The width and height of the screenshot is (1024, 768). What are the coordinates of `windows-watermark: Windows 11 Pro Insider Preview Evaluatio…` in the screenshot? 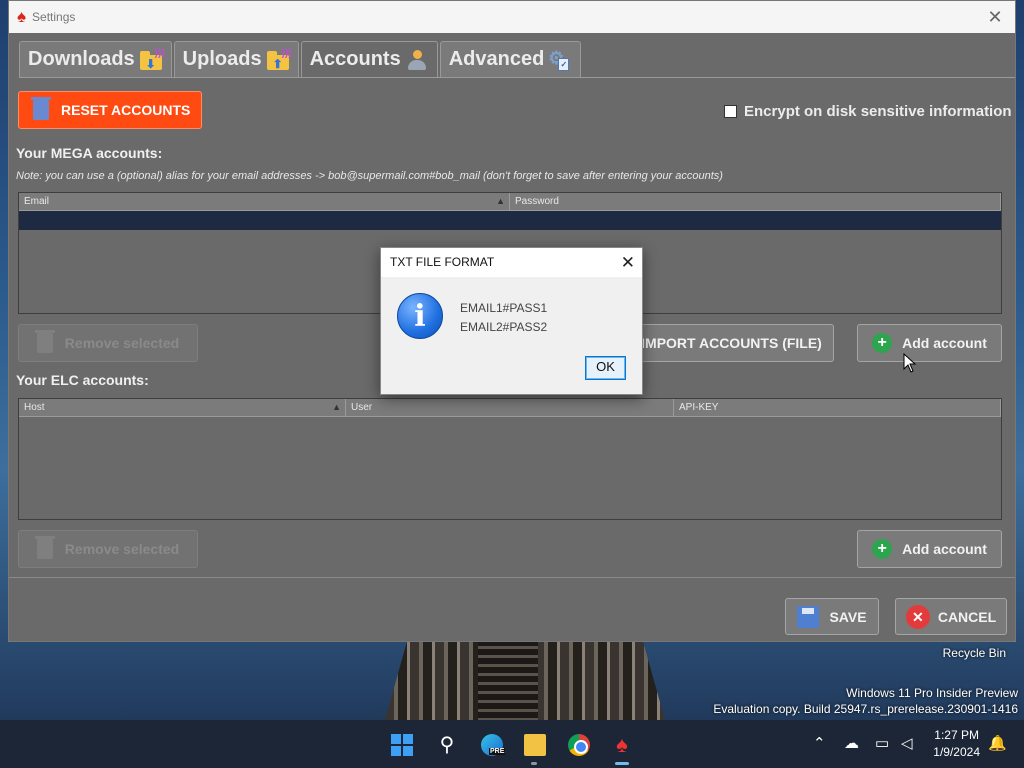 It's located at (865, 701).